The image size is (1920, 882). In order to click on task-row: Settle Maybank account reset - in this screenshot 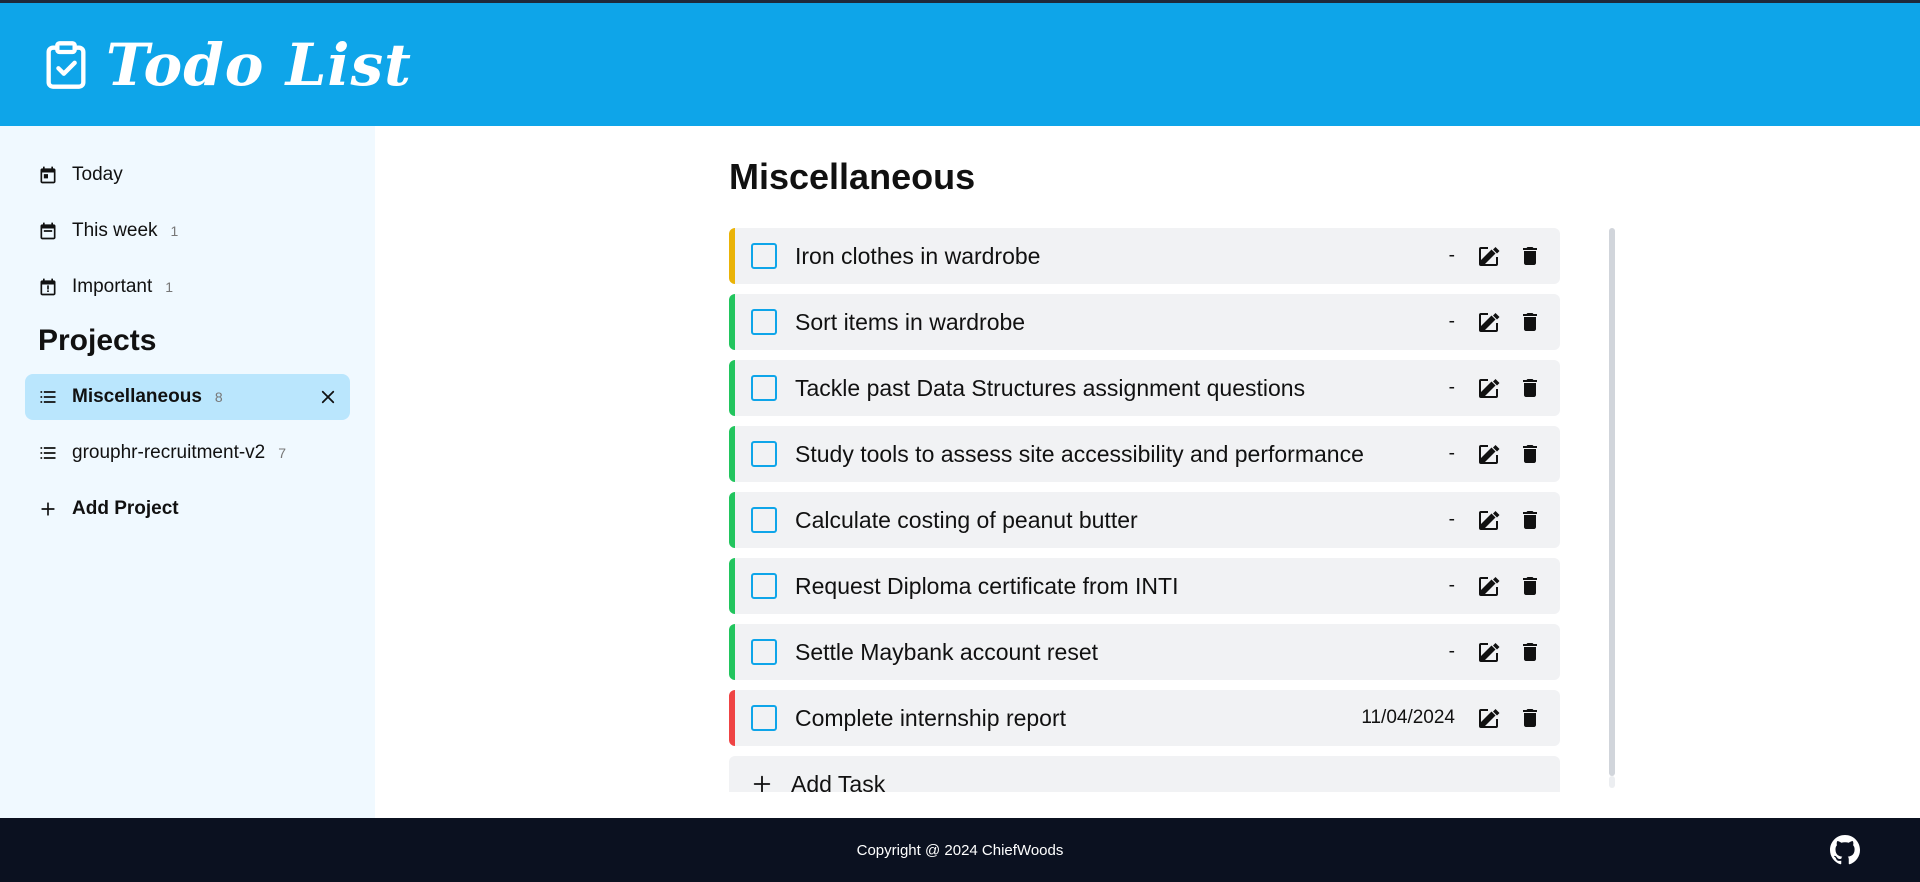, I will do `click(1144, 652)`.